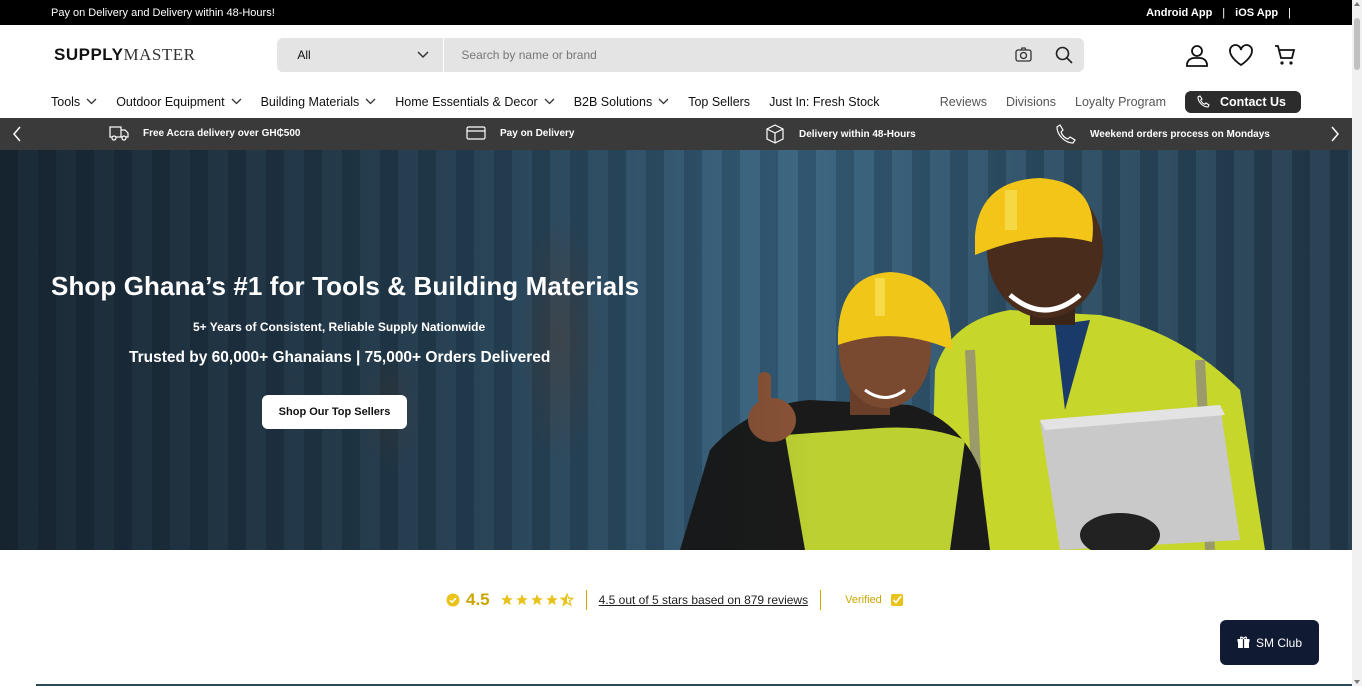 This screenshot has height=686, width=1362. I want to click on badge-check-icon, so click(453, 600).